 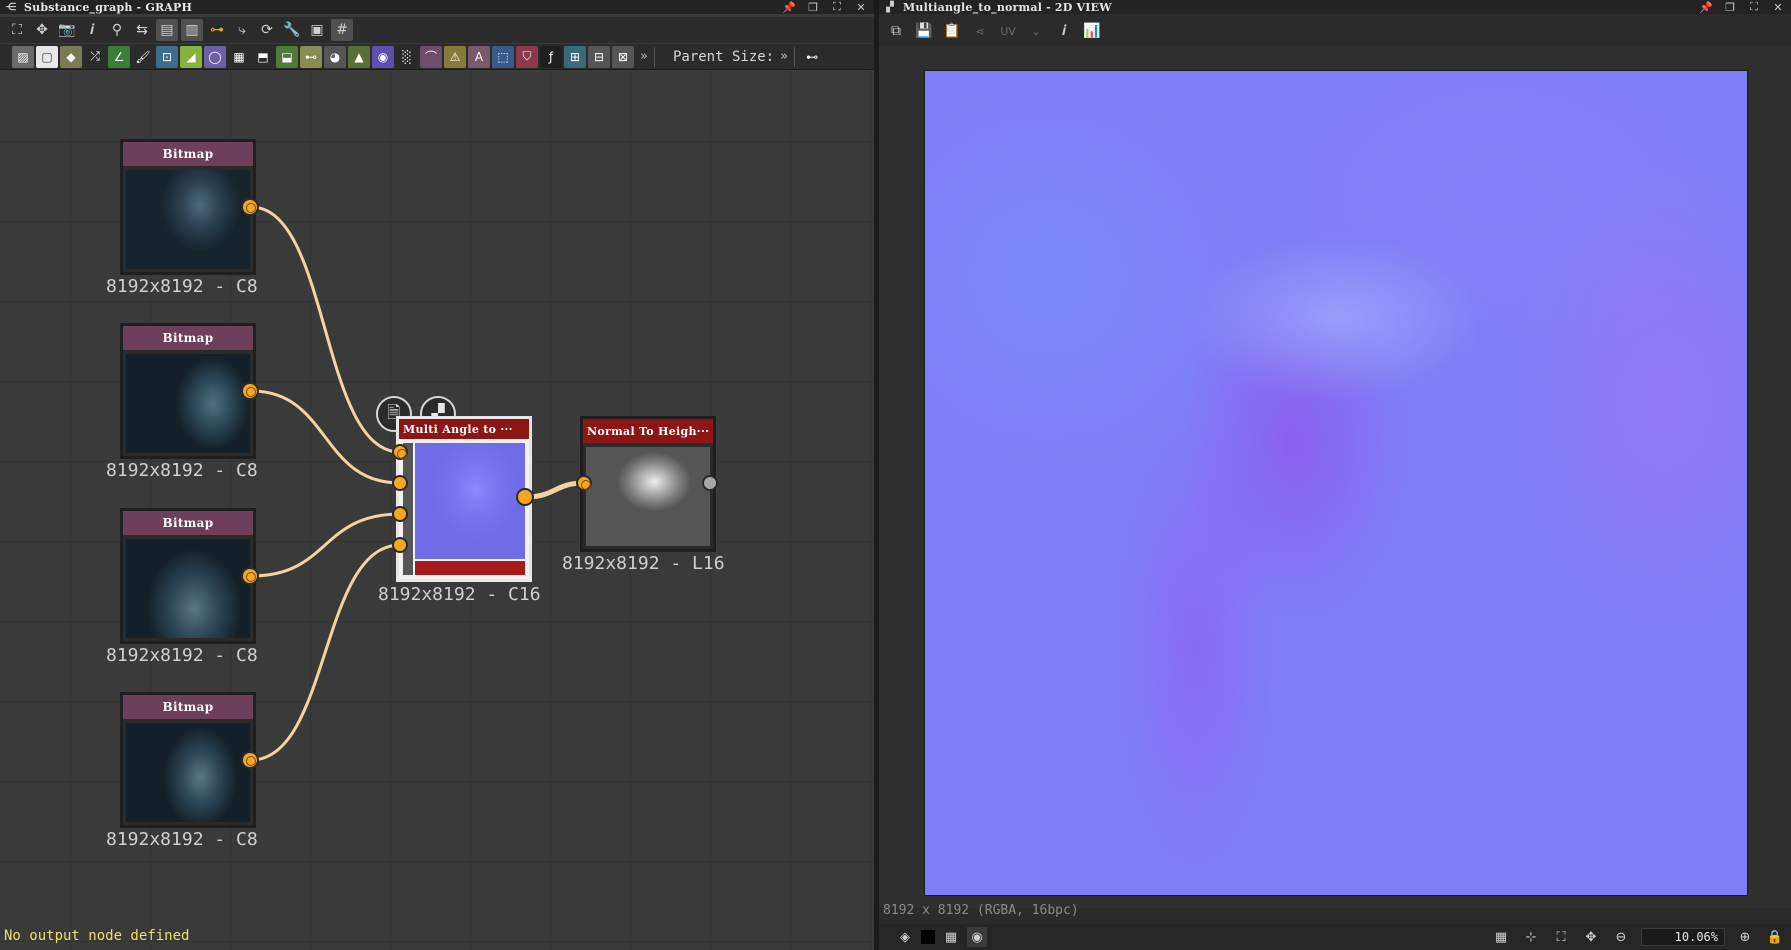 What do you see at coordinates (1621, 937) in the screenshot?
I see `zoom-out-icon: ⊖` at bounding box center [1621, 937].